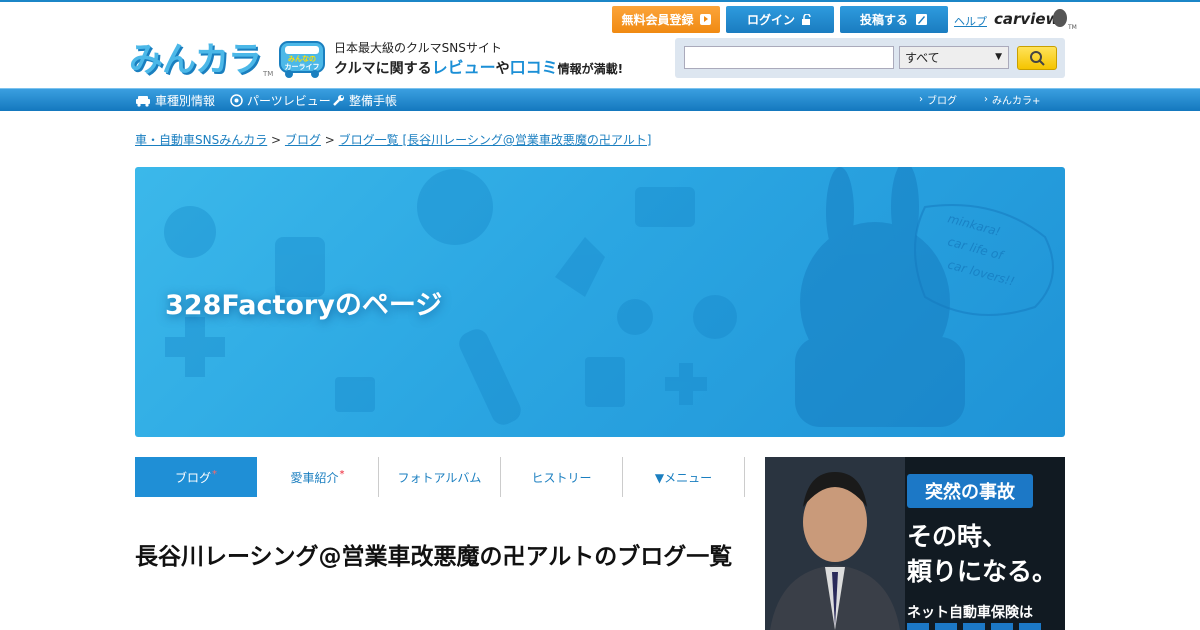 The height and width of the screenshot is (630, 1200). I want to click on lock-icon, so click(806, 19).